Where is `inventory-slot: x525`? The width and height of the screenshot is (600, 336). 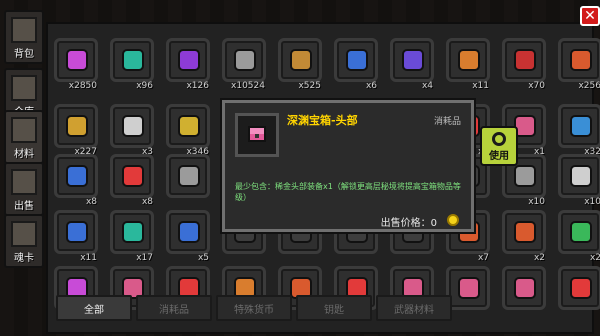
inventory-slot: x525 is located at coordinates (300, 64).